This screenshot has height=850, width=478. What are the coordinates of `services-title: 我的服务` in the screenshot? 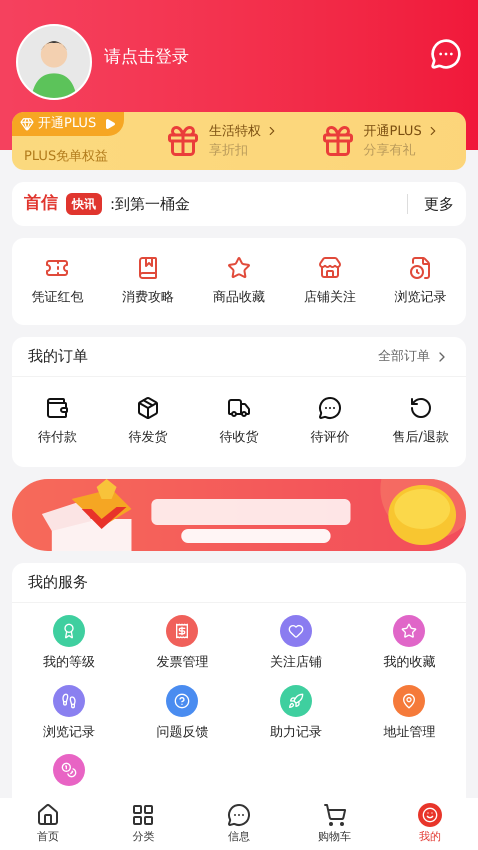 It's located at (58, 583).